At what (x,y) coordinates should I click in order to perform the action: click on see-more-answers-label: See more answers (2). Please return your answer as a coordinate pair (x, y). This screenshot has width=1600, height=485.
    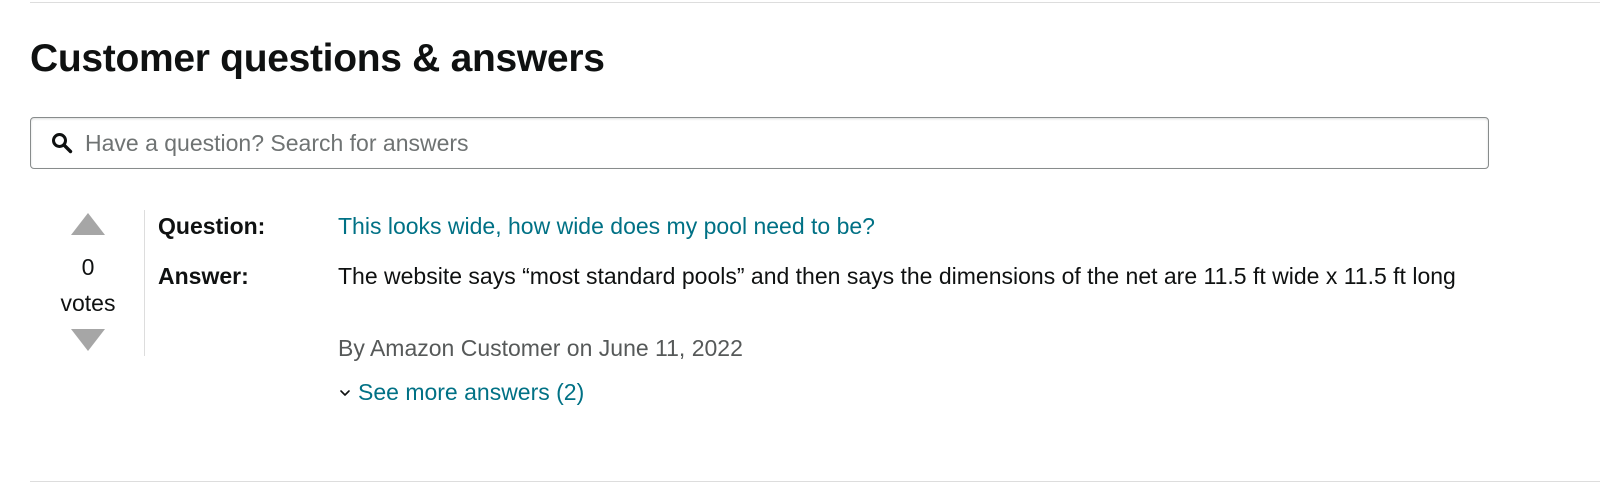
    Looking at the image, I should click on (471, 392).